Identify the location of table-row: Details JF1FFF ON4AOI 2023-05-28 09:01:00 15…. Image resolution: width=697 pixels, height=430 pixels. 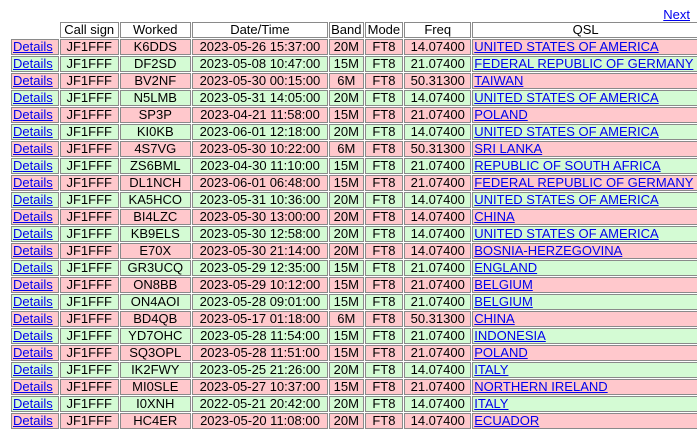
(354, 302).